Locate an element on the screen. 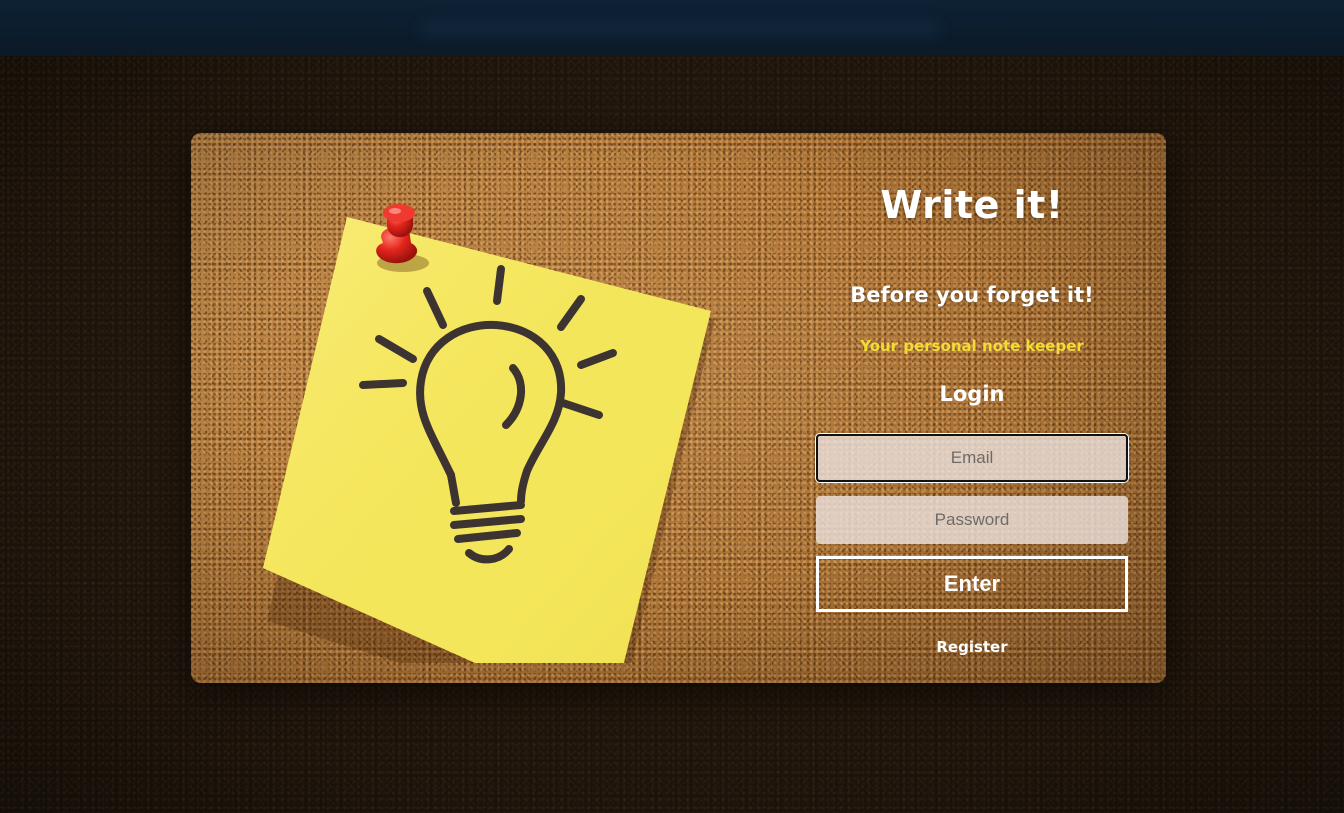 The width and height of the screenshot is (1344, 813). subtitle: Your personal note keeper is located at coordinates (972, 346).